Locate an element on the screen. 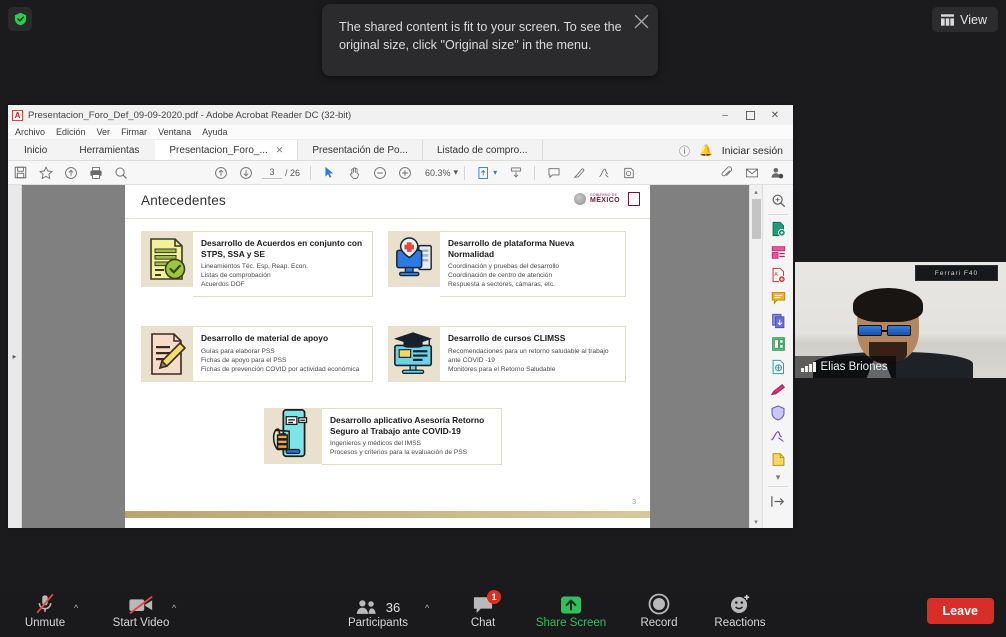  sign-icon is located at coordinates (603, 173).